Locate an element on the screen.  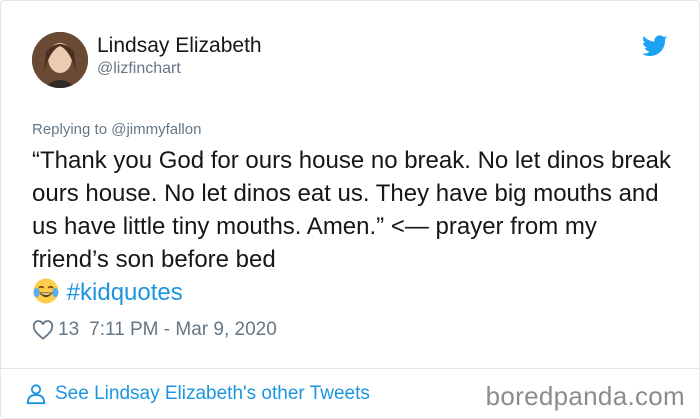
laughing-tears-emoji-icon is located at coordinates (46, 291).